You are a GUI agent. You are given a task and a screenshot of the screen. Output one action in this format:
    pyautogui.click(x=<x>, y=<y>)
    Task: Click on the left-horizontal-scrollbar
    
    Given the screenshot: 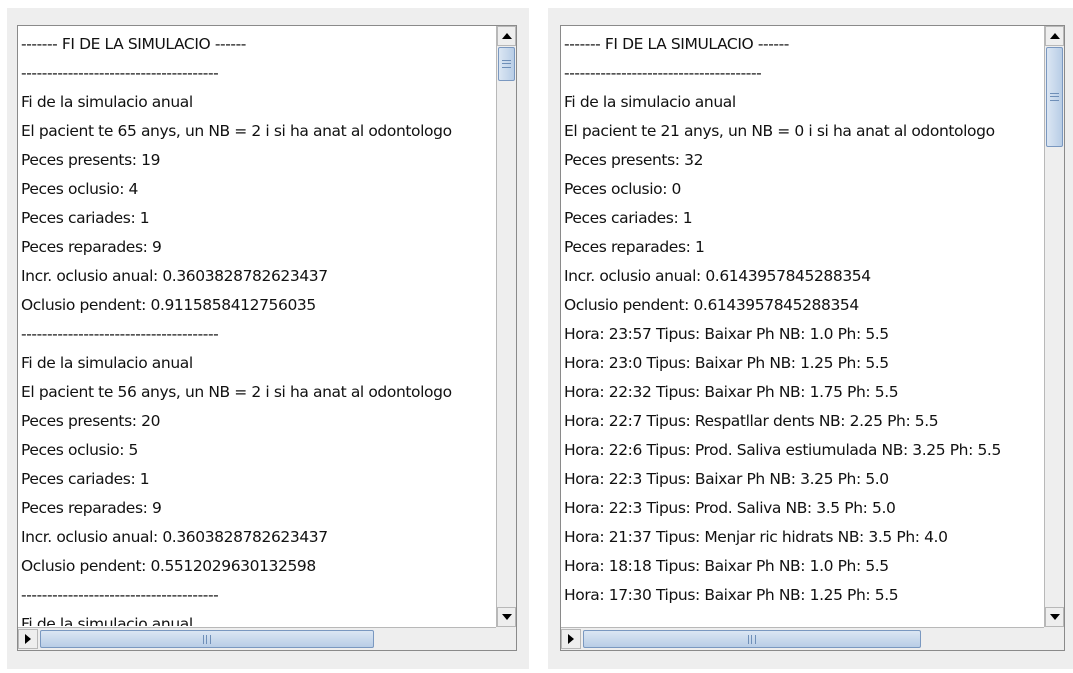 What is the action you would take?
    pyautogui.click(x=267, y=638)
    